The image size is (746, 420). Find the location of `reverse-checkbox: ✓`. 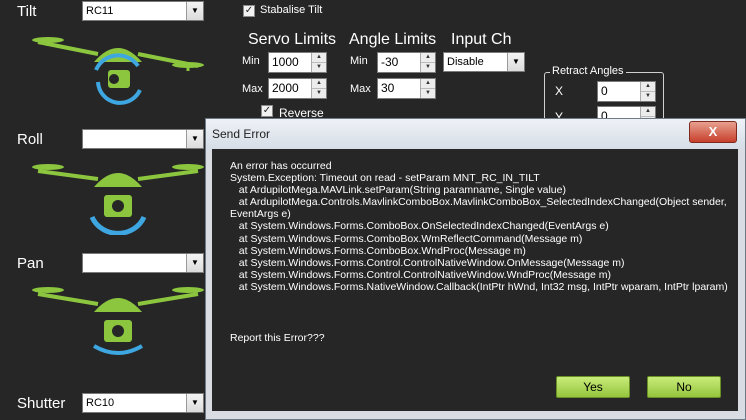

reverse-checkbox: ✓ is located at coordinates (267, 111).